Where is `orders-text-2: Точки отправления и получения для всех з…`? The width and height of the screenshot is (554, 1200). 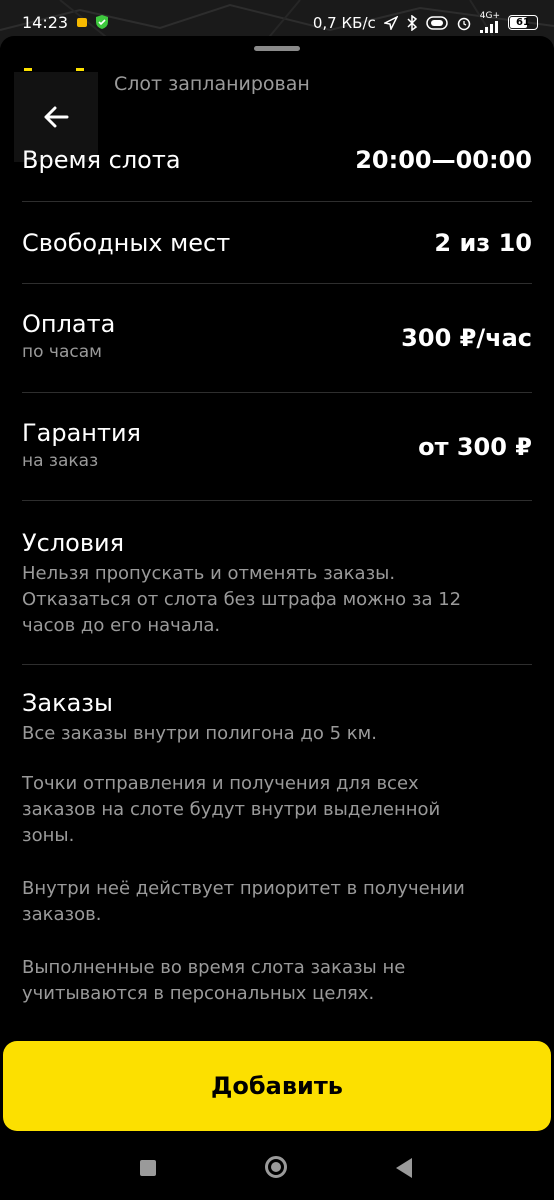
orders-text-2: Точки отправления и получения для всех з… is located at coordinates (277, 810).